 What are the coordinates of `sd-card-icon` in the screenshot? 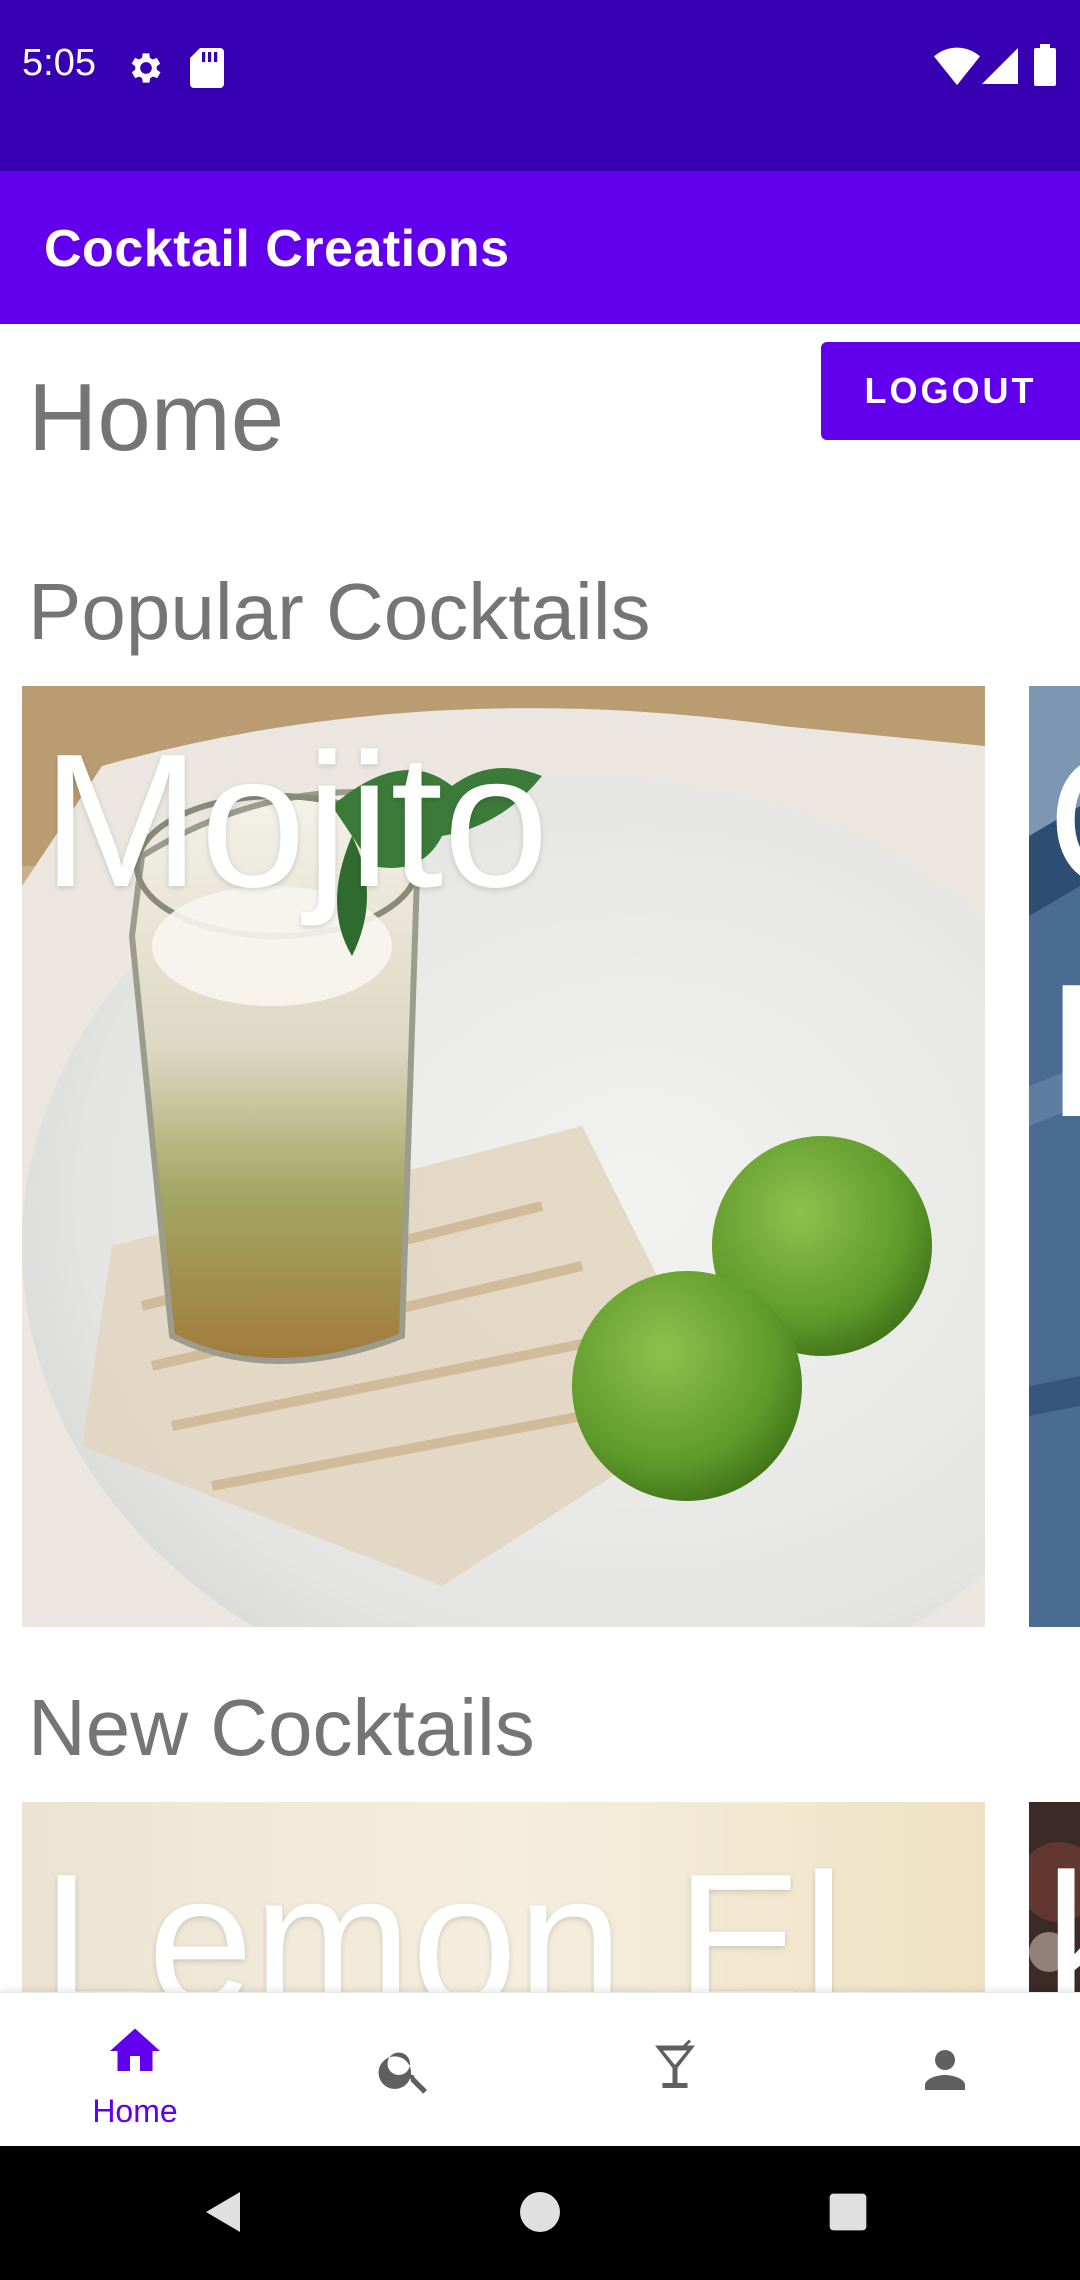 It's located at (207, 68).